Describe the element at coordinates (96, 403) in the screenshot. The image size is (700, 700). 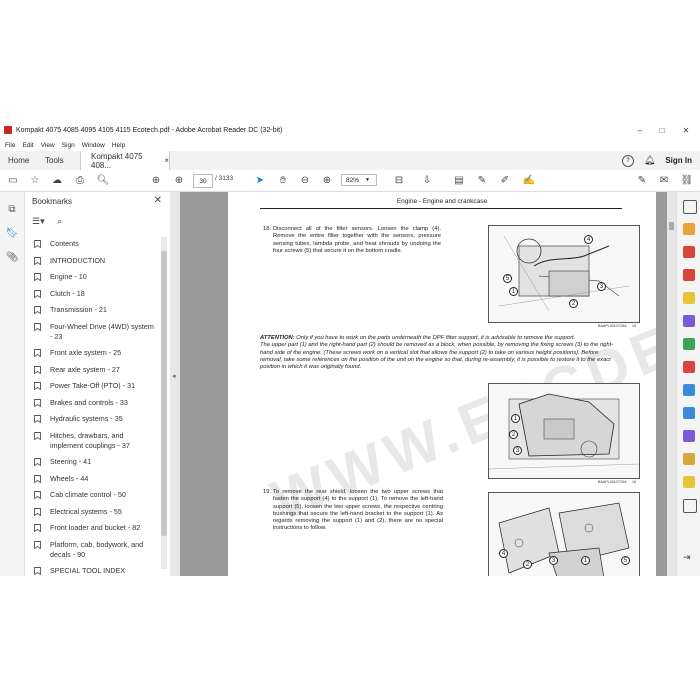
I see `bookmark-item: Brakes and controls - 33` at that location.